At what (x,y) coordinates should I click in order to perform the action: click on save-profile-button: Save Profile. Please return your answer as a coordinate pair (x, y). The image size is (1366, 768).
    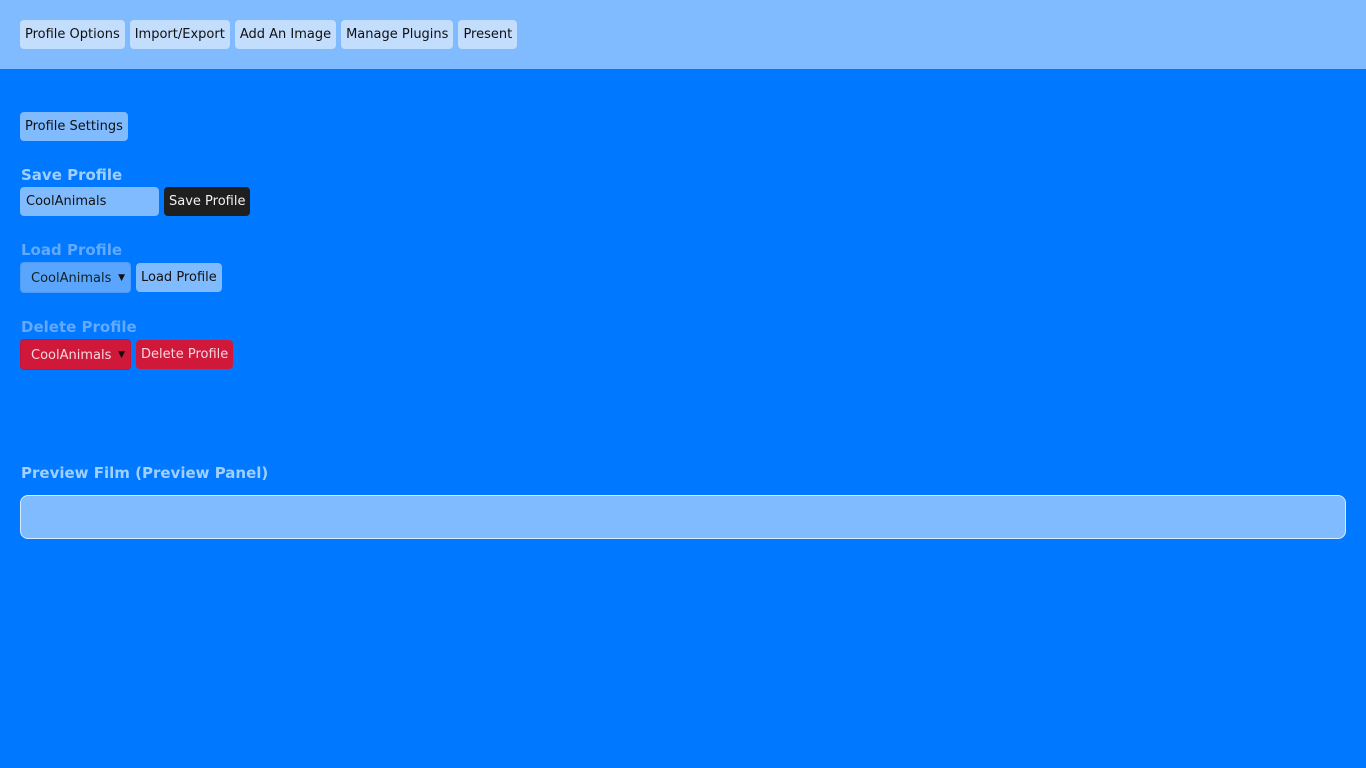
    Looking at the image, I should click on (207, 201).